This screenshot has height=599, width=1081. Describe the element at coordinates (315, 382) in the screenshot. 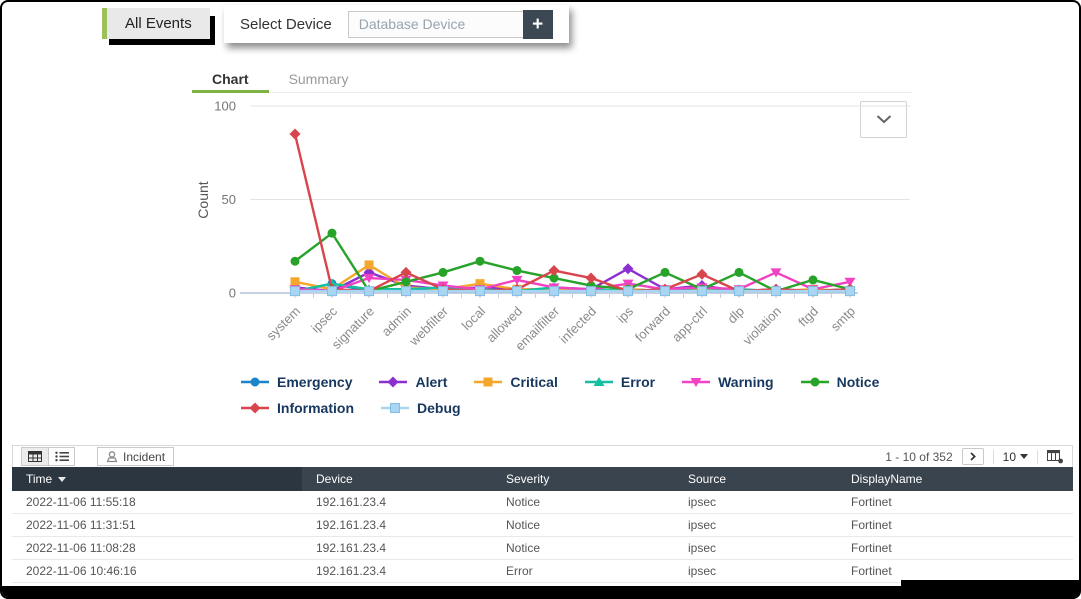

I see `legend-label: Emergency` at that location.